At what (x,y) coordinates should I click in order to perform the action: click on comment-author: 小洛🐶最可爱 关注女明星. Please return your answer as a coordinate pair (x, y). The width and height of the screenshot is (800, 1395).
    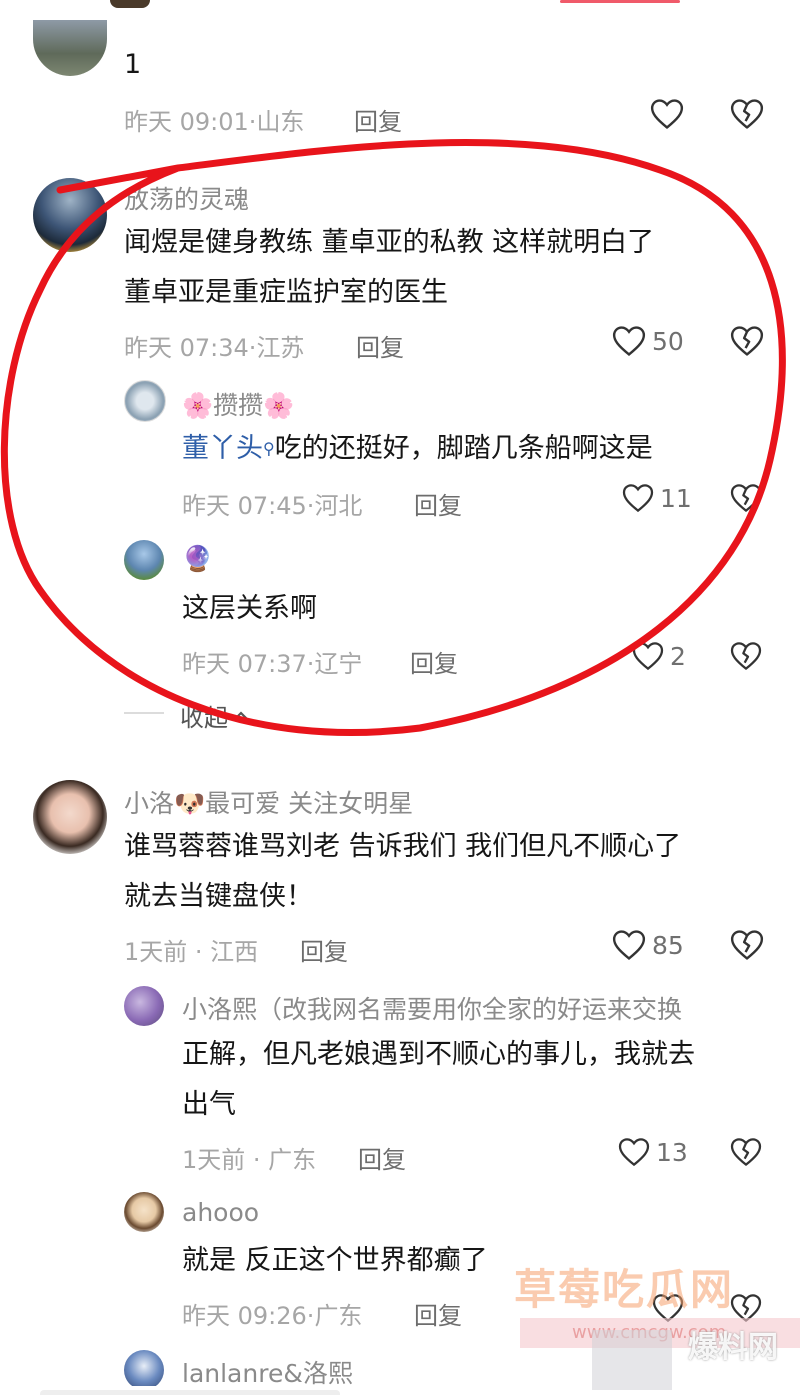
    Looking at the image, I should click on (268, 802).